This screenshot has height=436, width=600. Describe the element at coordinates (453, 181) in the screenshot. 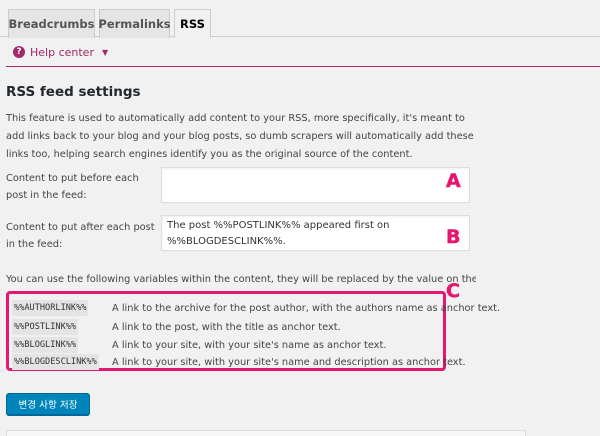

I see `callout-a: A` at that location.